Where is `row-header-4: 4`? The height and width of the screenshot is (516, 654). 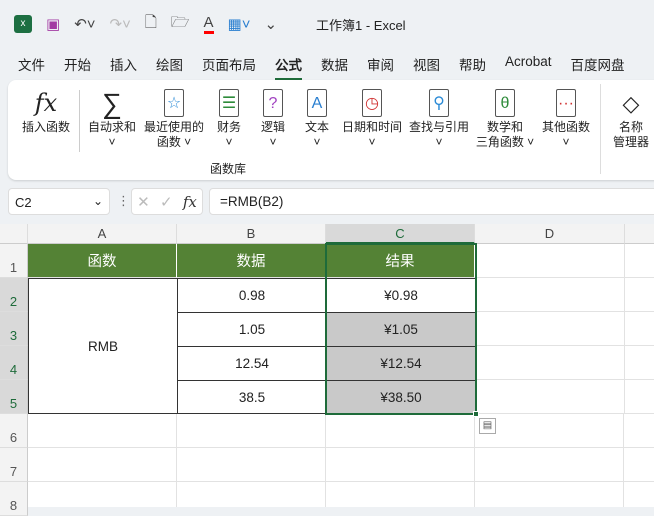 row-header-4: 4 is located at coordinates (14, 363).